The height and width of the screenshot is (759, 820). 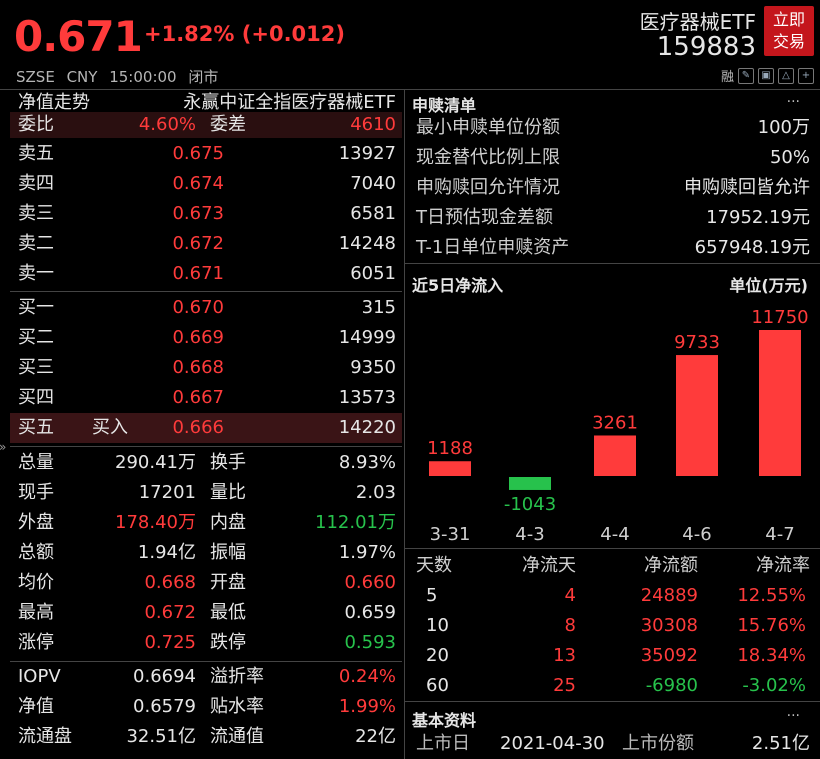 I want to click on stat-row-value-1: 0.725, so click(x=170, y=642).